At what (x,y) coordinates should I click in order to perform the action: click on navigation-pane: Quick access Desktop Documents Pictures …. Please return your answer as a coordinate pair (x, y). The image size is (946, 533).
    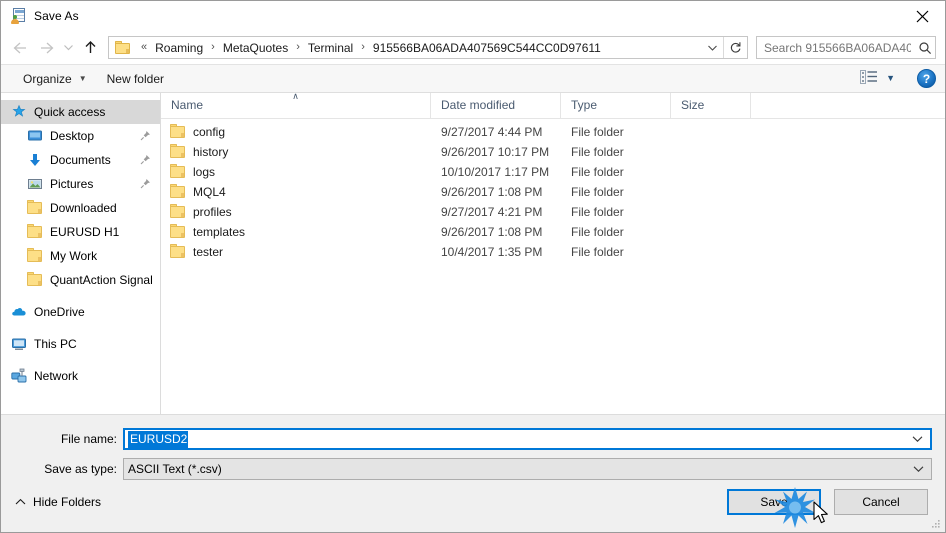
    Looking at the image, I should click on (81, 253).